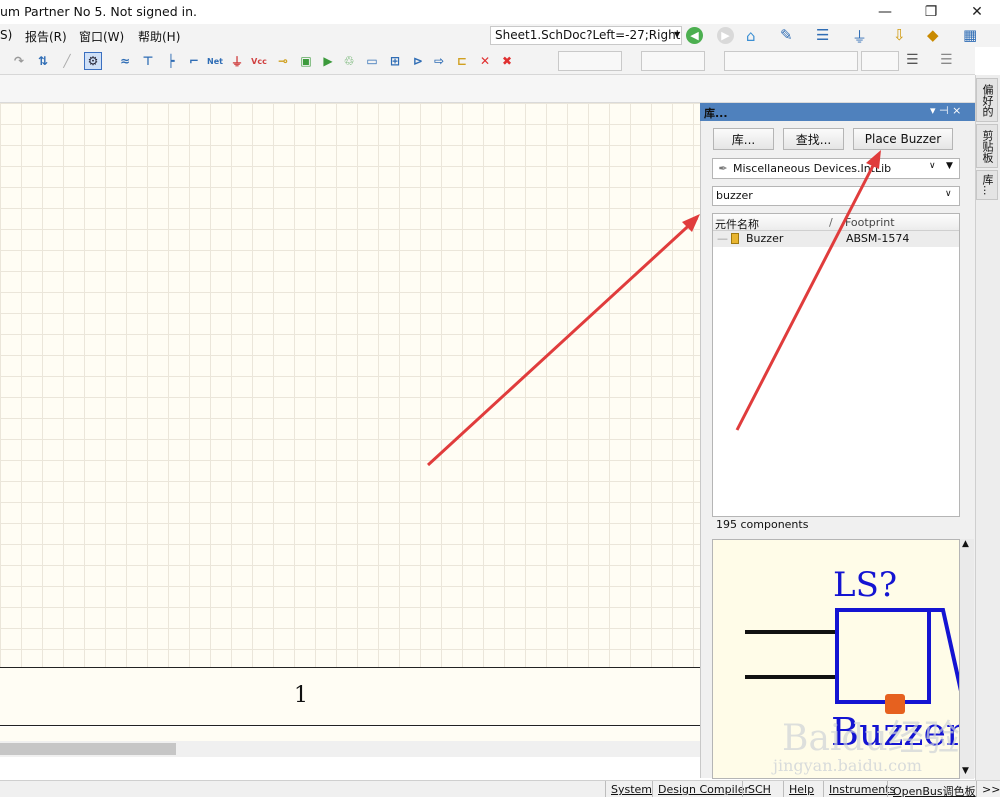 The image size is (1000, 799). Describe the element at coordinates (725, 35) in the screenshot. I see `forward-icon: ▶` at that location.